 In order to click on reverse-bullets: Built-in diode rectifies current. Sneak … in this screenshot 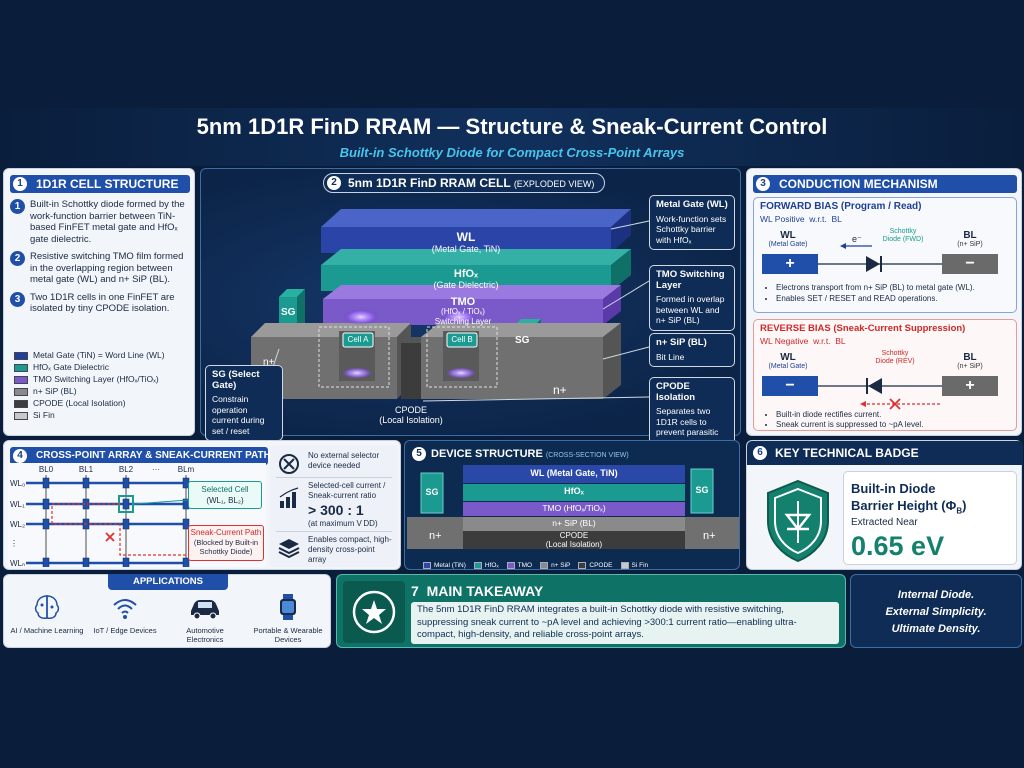, I will do `click(891, 420)`.